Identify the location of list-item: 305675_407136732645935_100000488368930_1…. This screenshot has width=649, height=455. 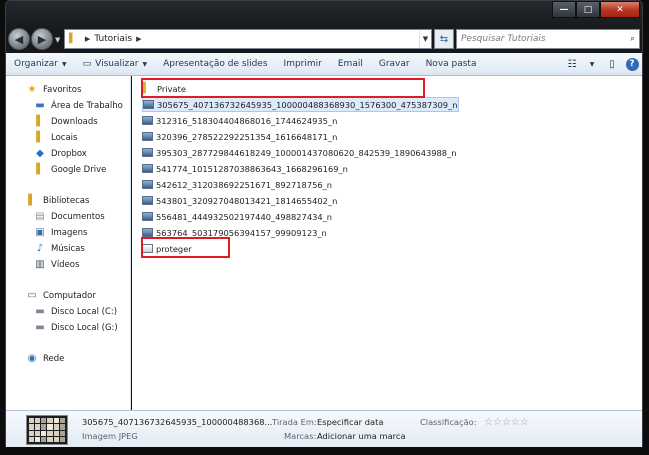
(300, 104).